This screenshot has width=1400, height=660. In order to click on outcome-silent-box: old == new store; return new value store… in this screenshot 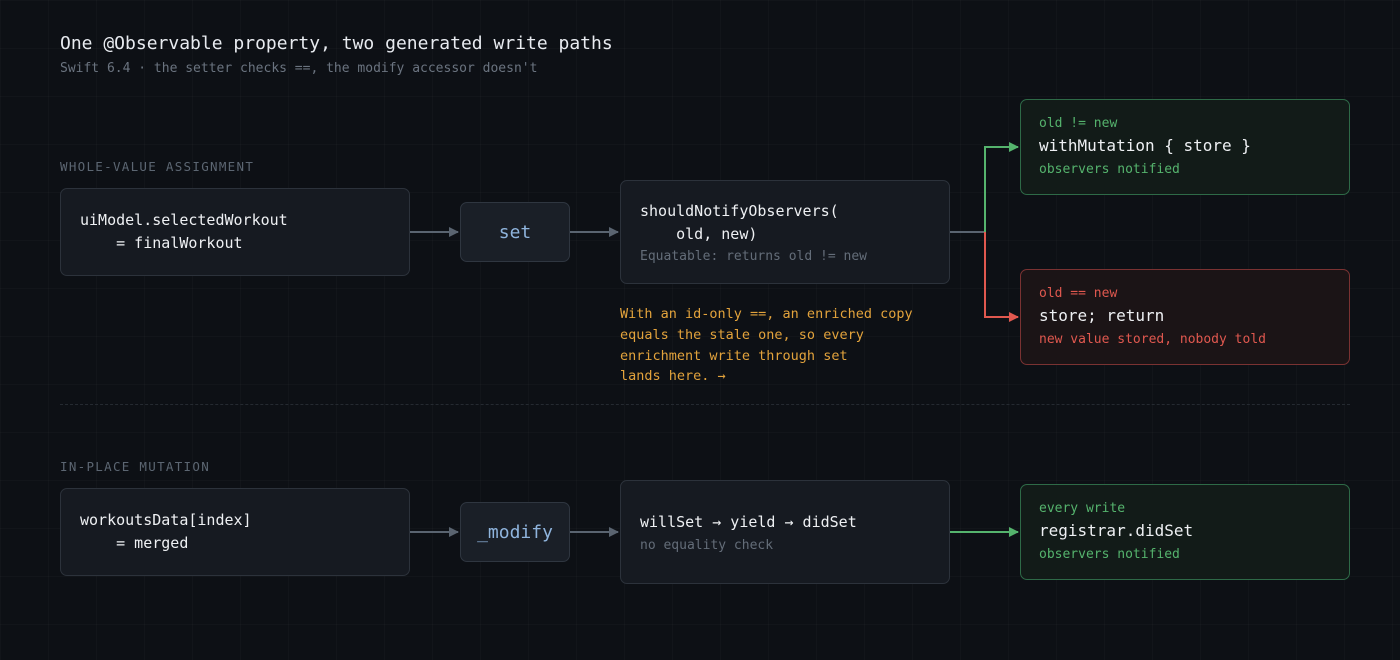, I will do `click(1185, 317)`.